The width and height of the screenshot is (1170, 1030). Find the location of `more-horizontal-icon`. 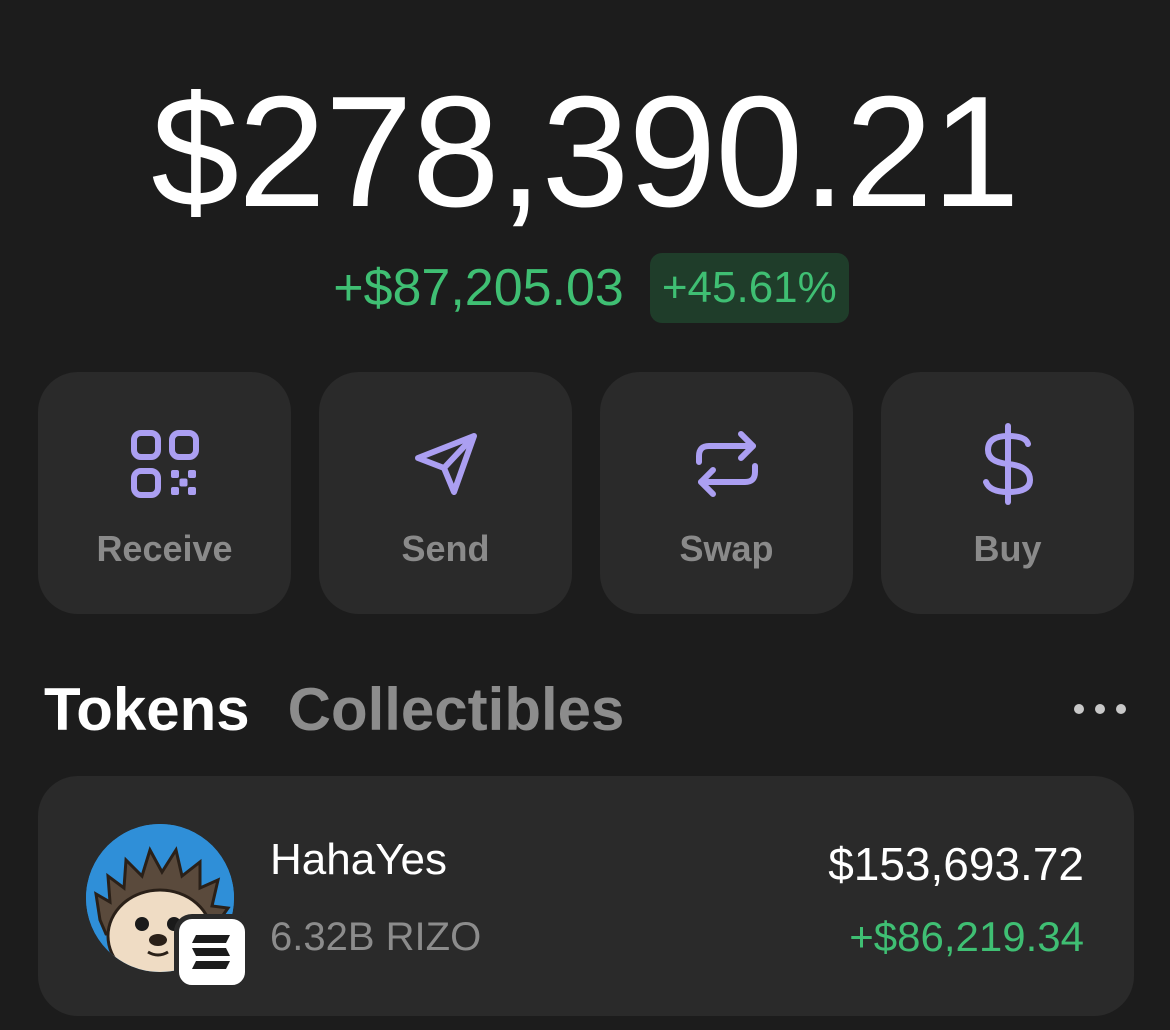

more-horizontal-icon is located at coordinates (1100, 709).